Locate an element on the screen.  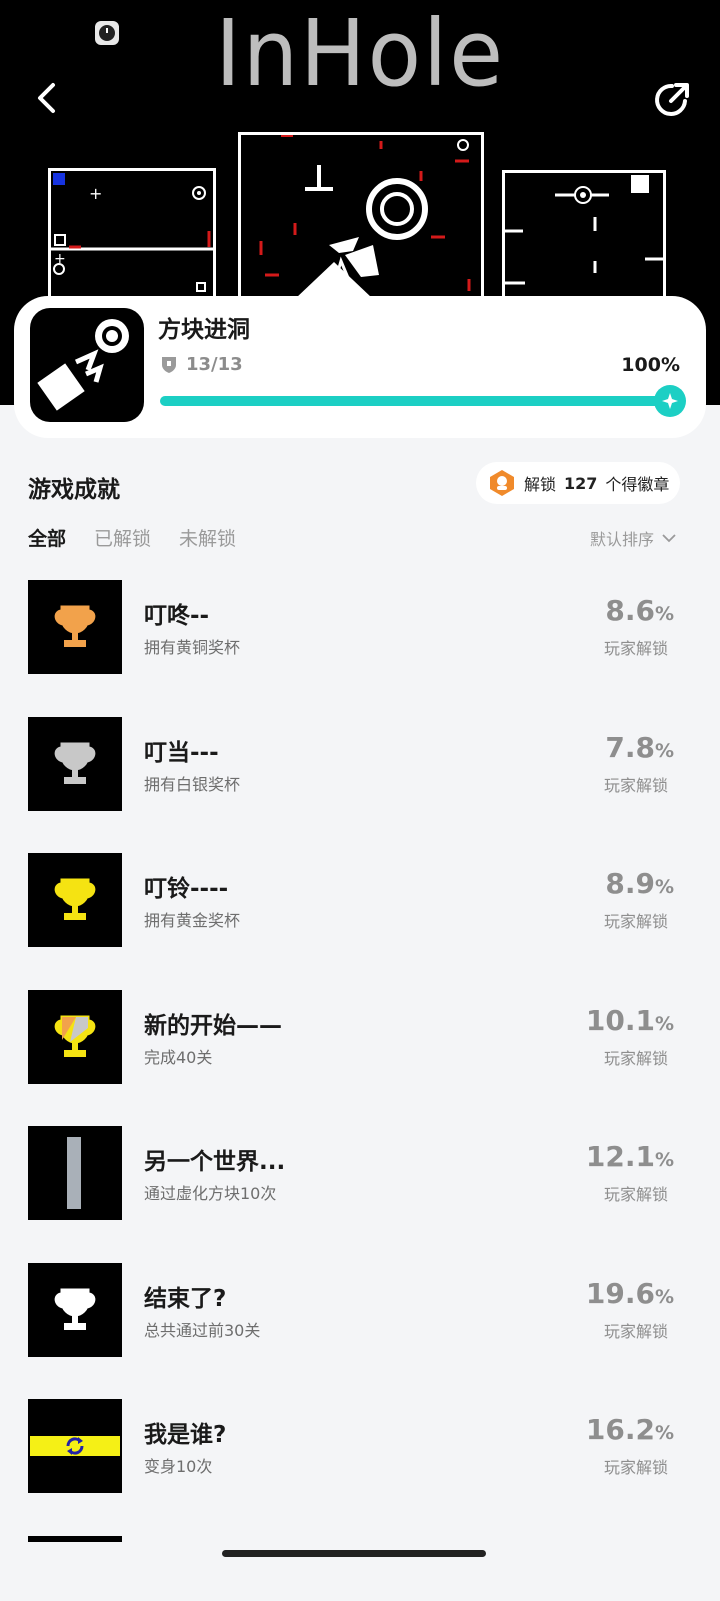
card-notch is located at coordinates (334, 280).